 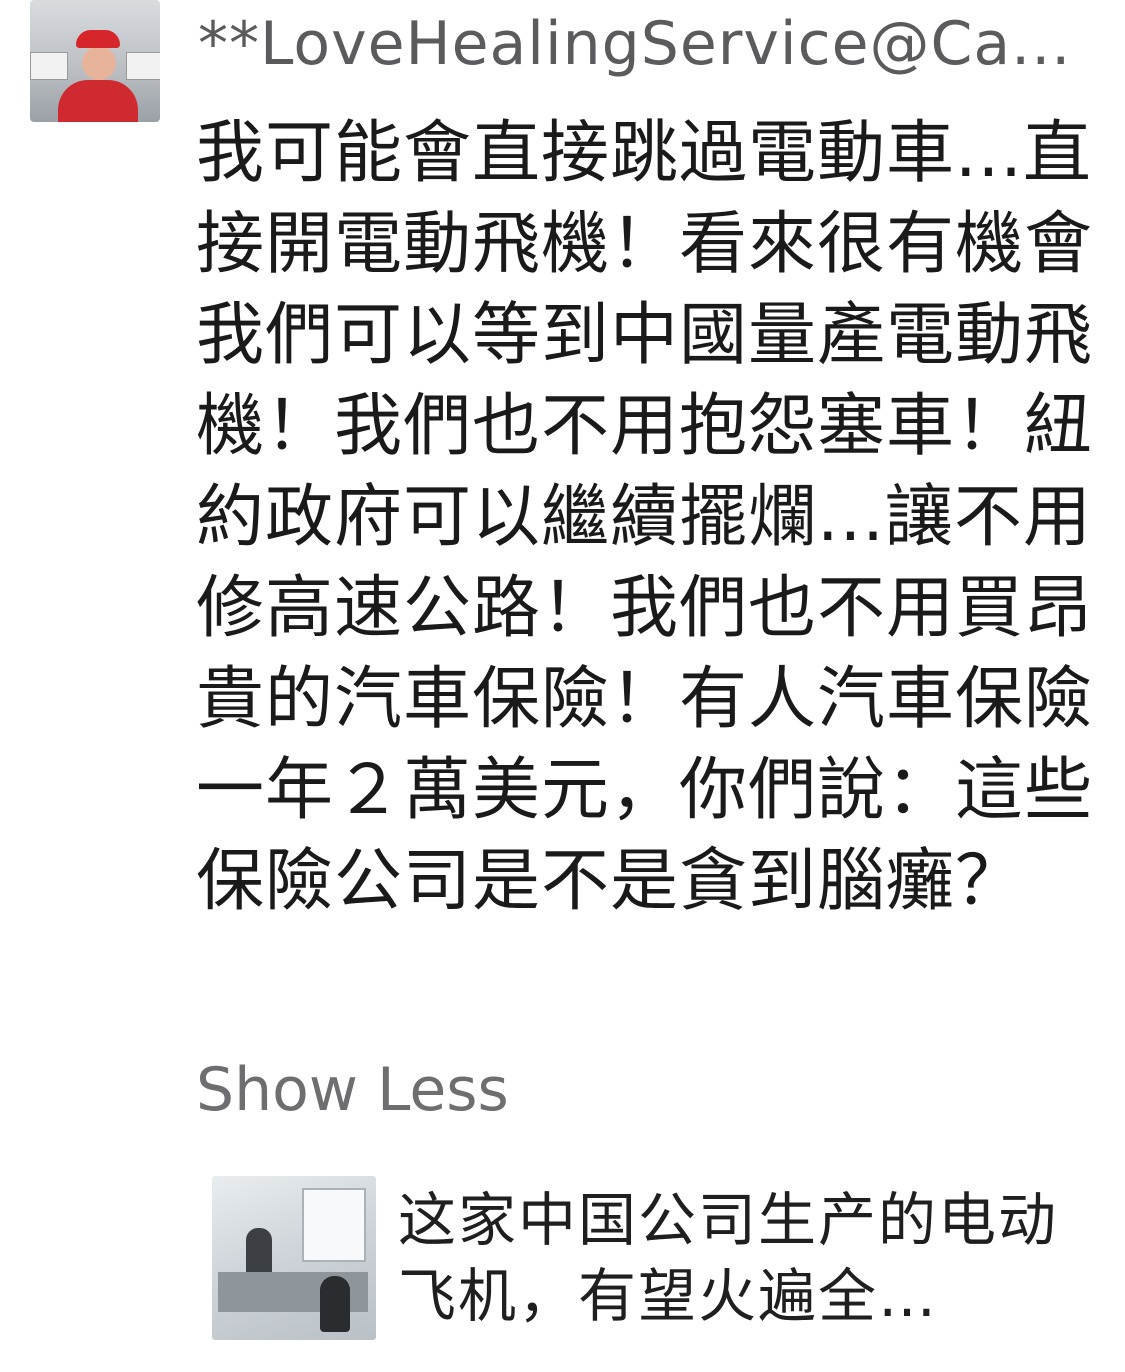 What do you see at coordinates (49, 66) in the screenshot?
I see `avatar-sign-left` at bounding box center [49, 66].